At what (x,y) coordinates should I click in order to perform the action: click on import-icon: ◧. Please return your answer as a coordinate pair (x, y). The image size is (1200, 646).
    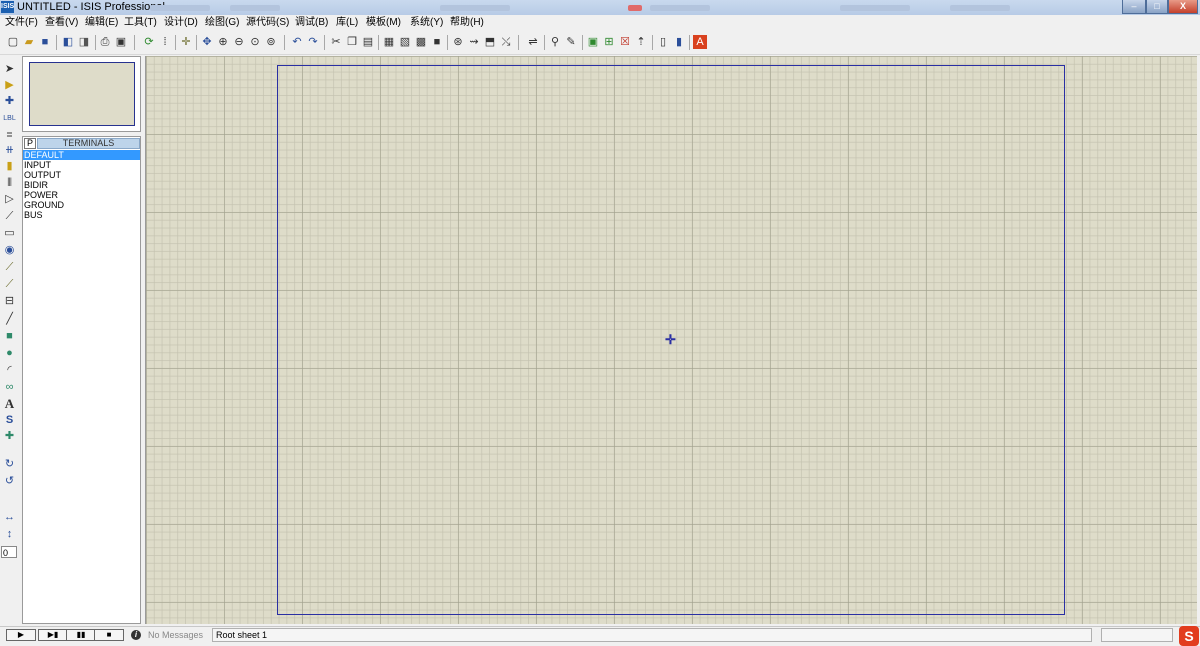
    Looking at the image, I should click on (68, 42).